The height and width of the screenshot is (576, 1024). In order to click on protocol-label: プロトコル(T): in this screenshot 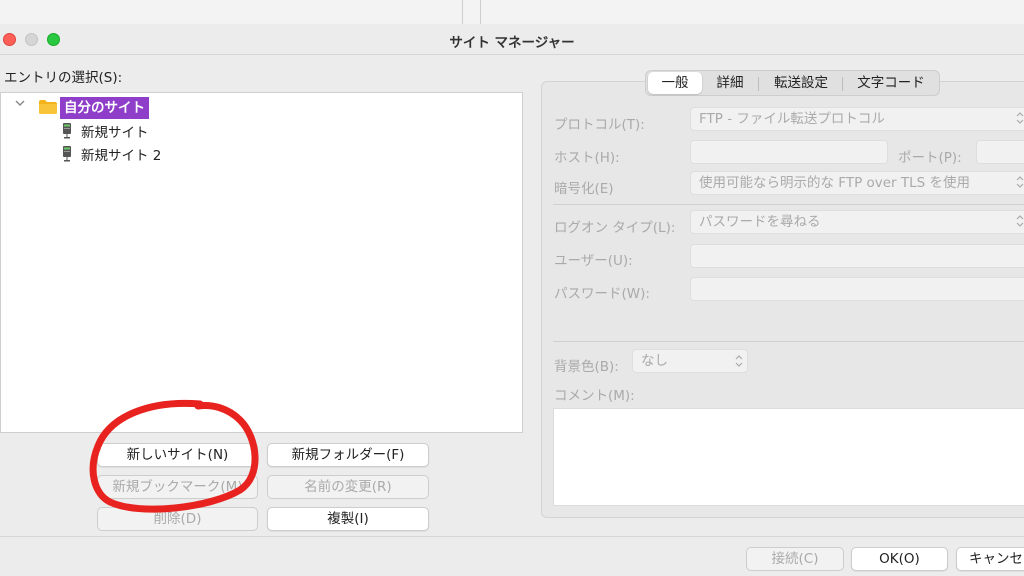, I will do `click(599, 125)`.